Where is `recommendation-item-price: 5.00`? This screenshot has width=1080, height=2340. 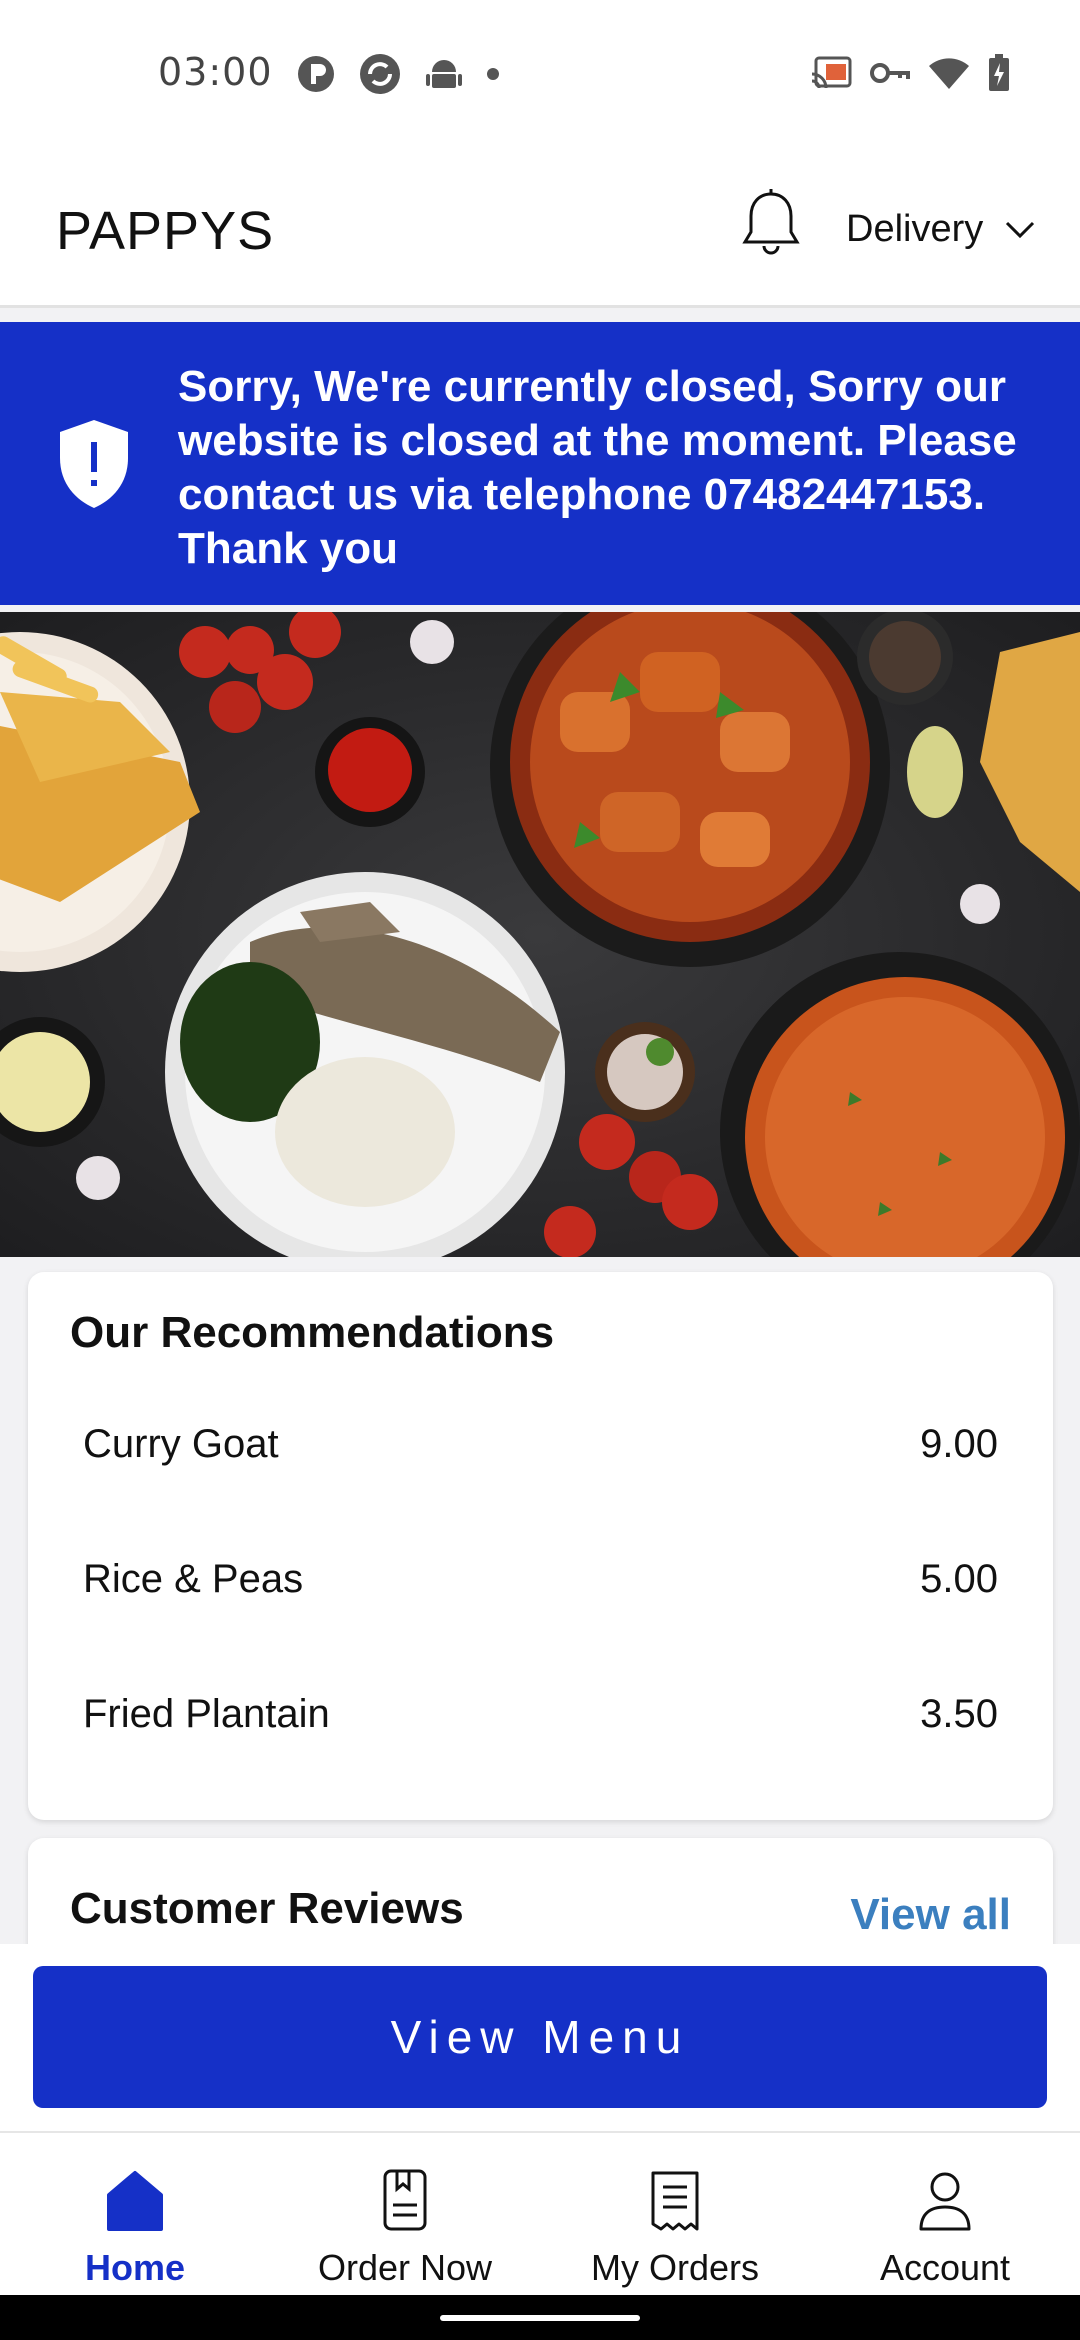
recommendation-item-price: 5.00 is located at coordinates (959, 1578).